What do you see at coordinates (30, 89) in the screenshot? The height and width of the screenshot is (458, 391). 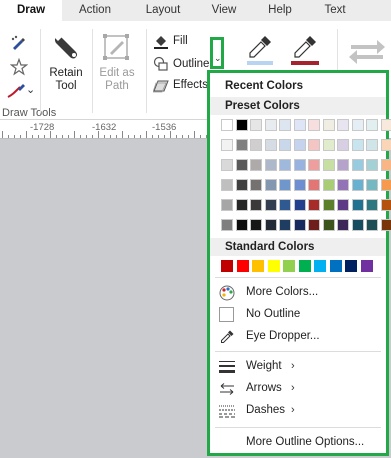 I see `chevron-down-icon: ⌄` at bounding box center [30, 89].